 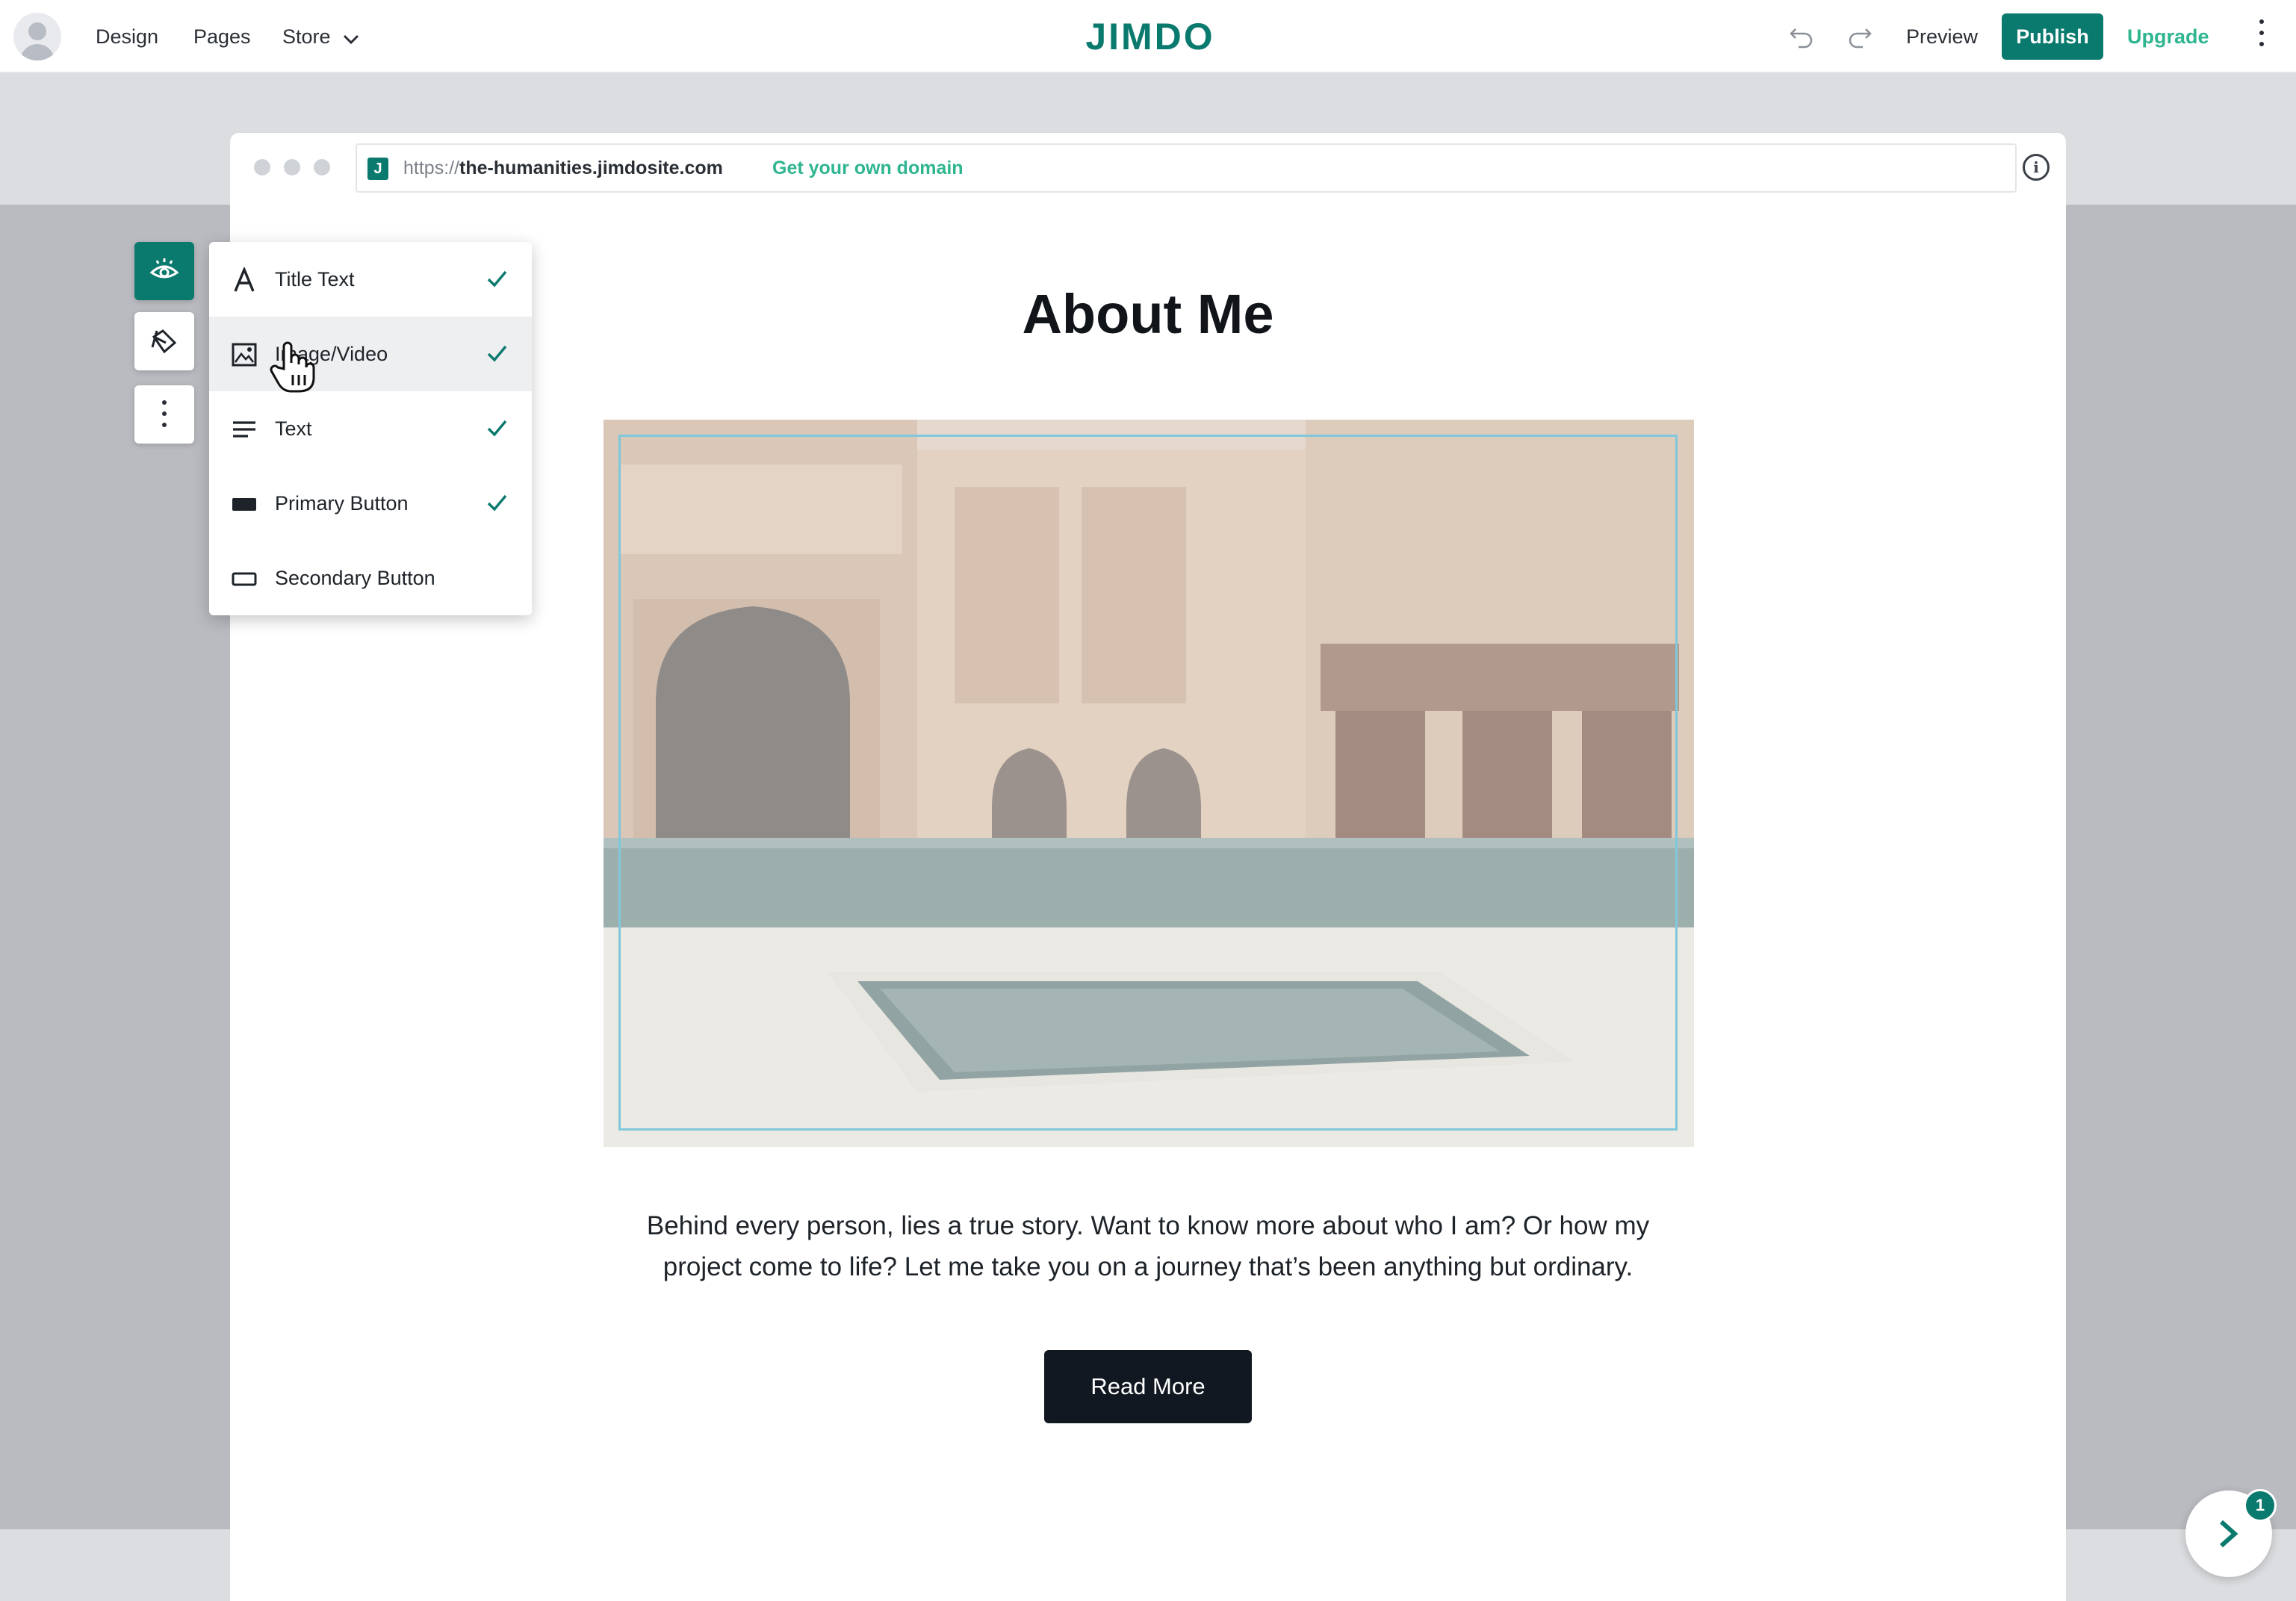 I want to click on jimdo-logo: JIMDO, so click(x=1150, y=36).